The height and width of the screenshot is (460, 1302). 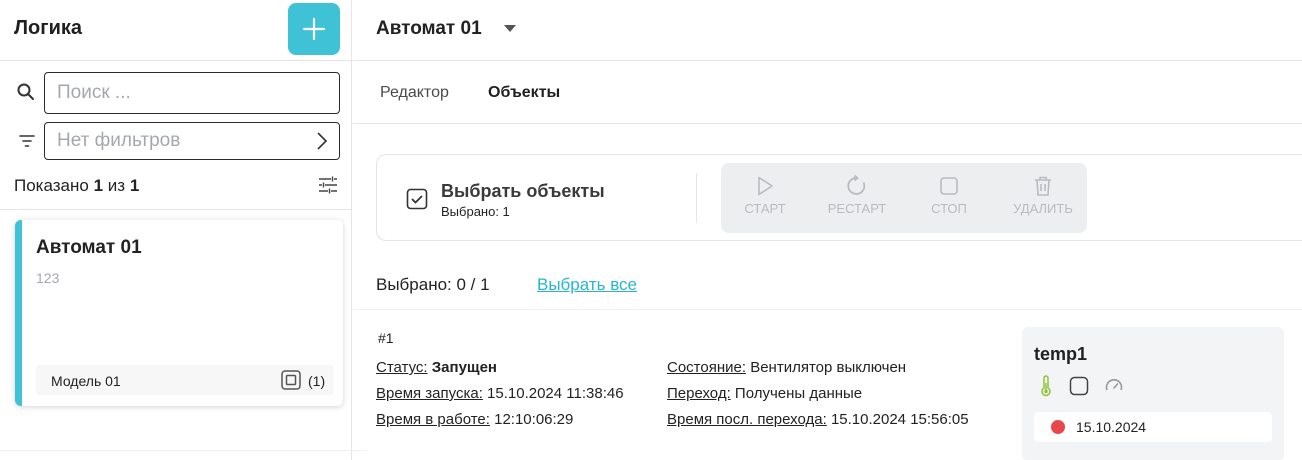 What do you see at coordinates (18, 313) in the screenshot?
I see `card-accent` at bounding box center [18, 313].